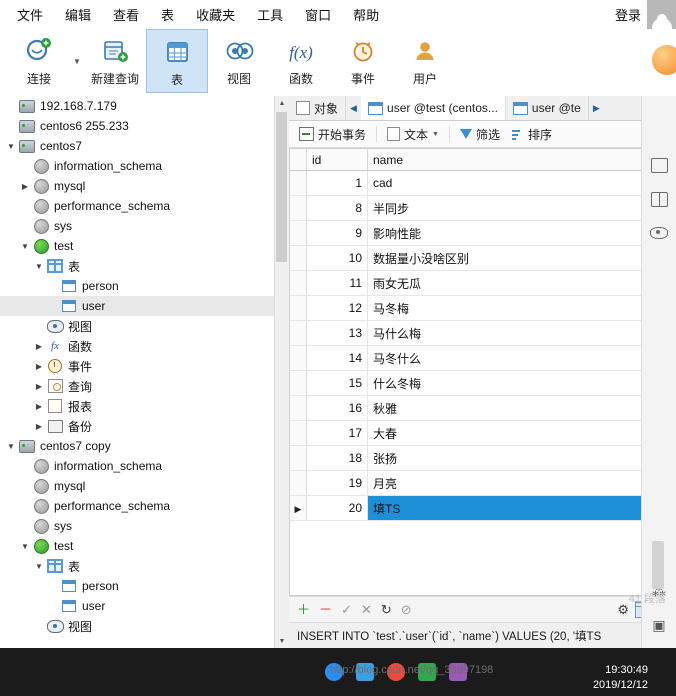  Describe the element at coordinates (521, 258) in the screenshot. I see `cell-name: 数据量小没啥区别` at that location.